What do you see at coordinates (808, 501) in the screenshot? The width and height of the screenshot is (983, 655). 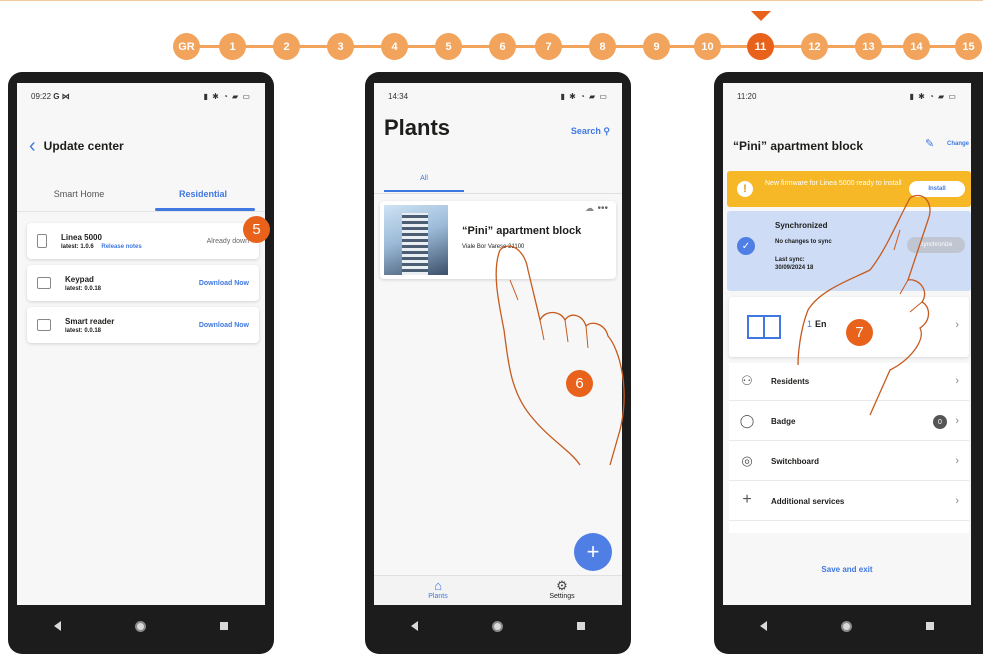 I see `menu-label: Additional services` at bounding box center [808, 501].